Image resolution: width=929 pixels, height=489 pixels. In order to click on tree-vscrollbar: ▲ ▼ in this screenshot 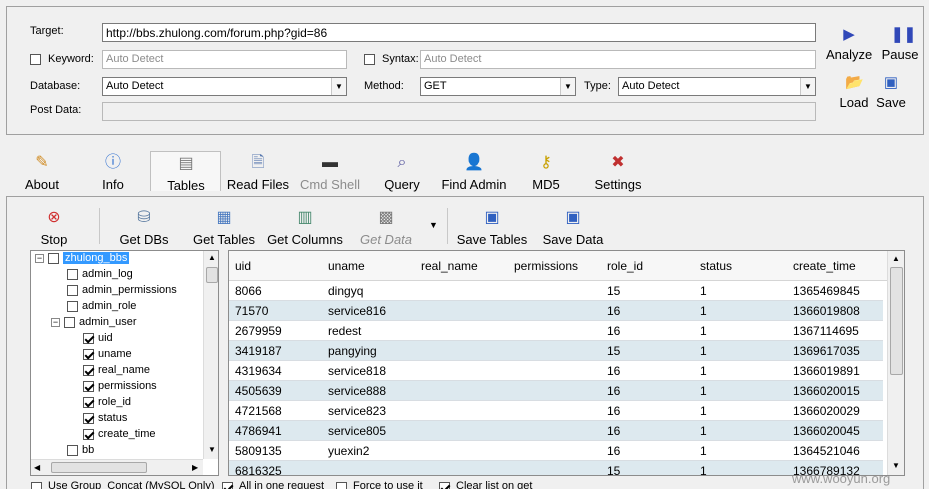, I will do `click(210, 355)`.